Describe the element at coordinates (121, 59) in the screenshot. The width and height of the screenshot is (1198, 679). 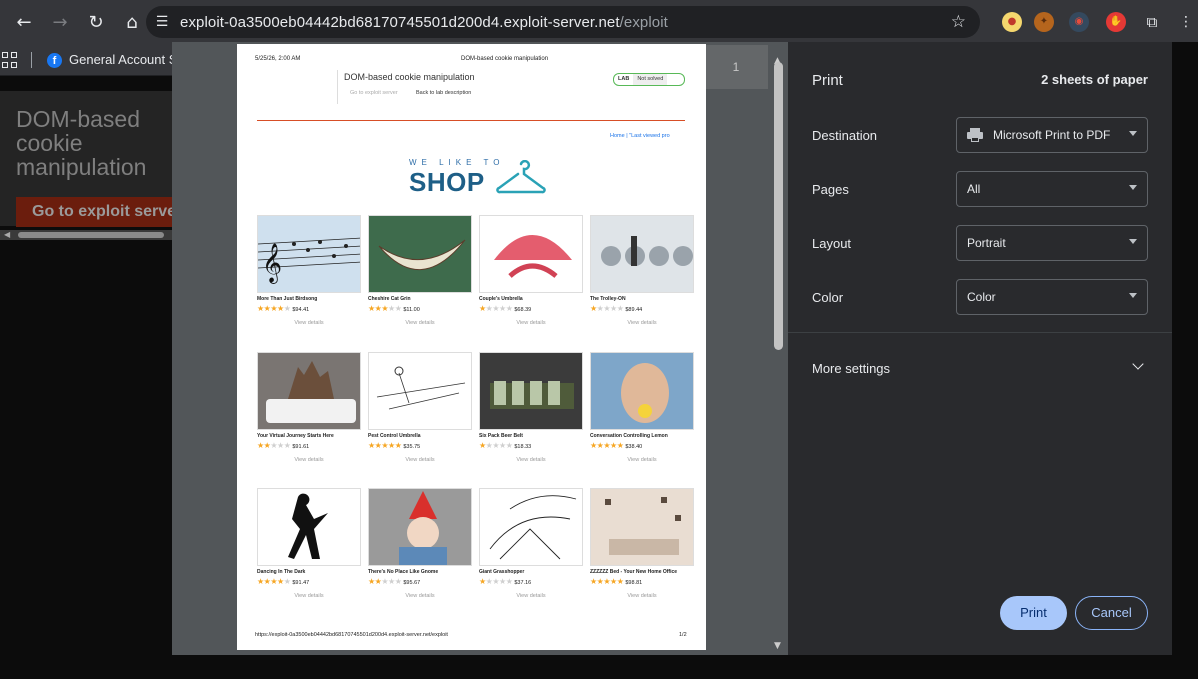
I see `bookmark-general-account: General Account Se` at that location.